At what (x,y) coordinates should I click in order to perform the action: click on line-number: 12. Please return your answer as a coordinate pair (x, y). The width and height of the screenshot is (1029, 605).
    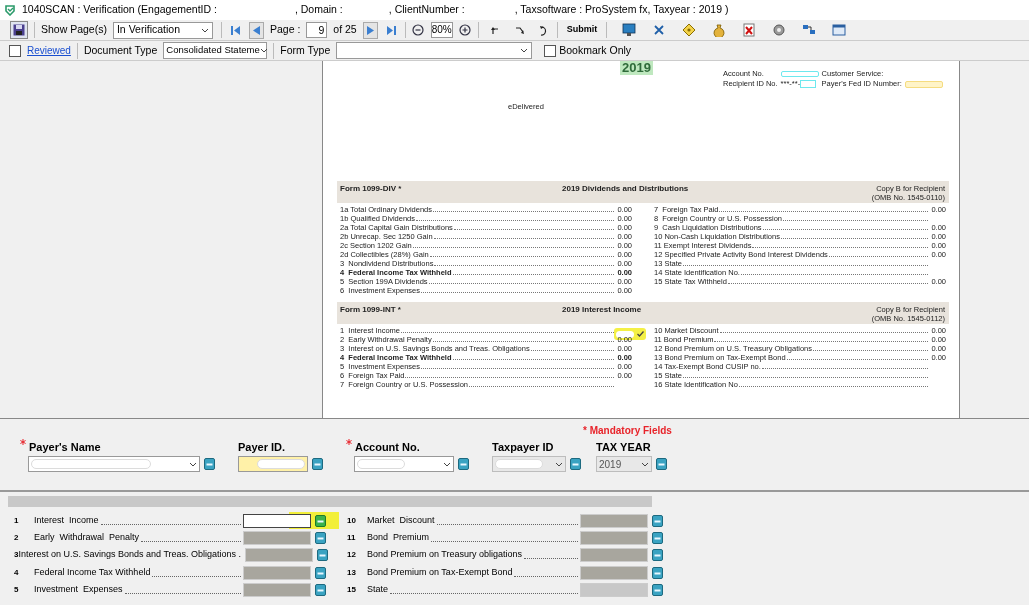
    Looking at the image, I should click on (352, 555).